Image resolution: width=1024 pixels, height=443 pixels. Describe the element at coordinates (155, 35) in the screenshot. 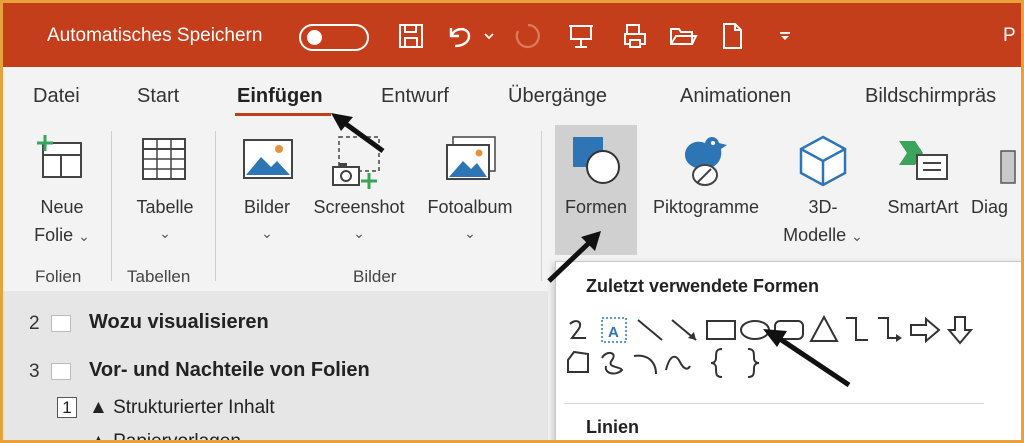

I see `autosave-label: Automatisches Speichern` at that location.